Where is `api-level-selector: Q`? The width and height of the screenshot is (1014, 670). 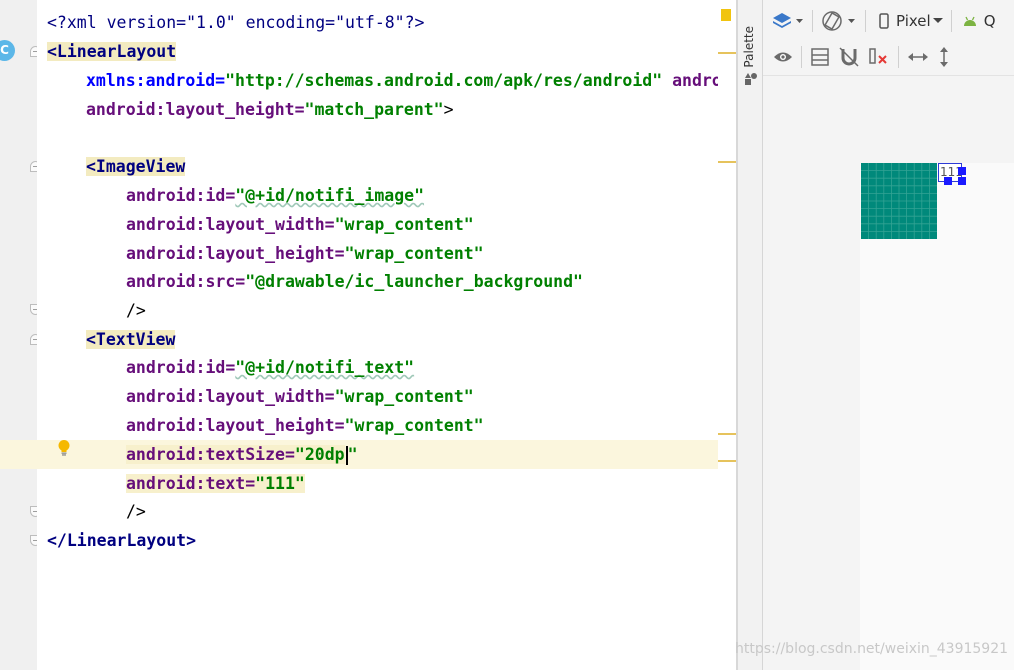
api-level-selector: Q is located at coordinates (979, 21).